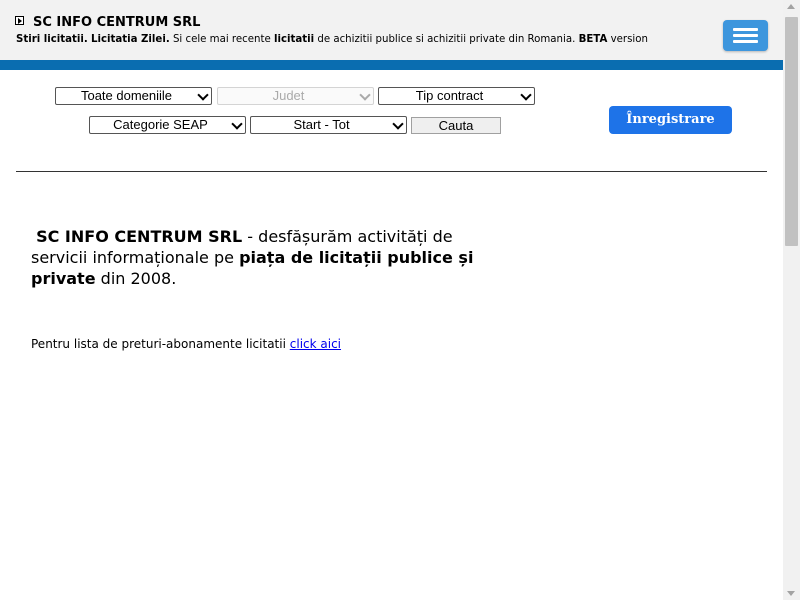 The height and width of the screenshot is (600, 800). What do you see at coordinates (745, 35) in the screenshot?
I see `hamburger-menu-icon` at bounding box center [745, 35].